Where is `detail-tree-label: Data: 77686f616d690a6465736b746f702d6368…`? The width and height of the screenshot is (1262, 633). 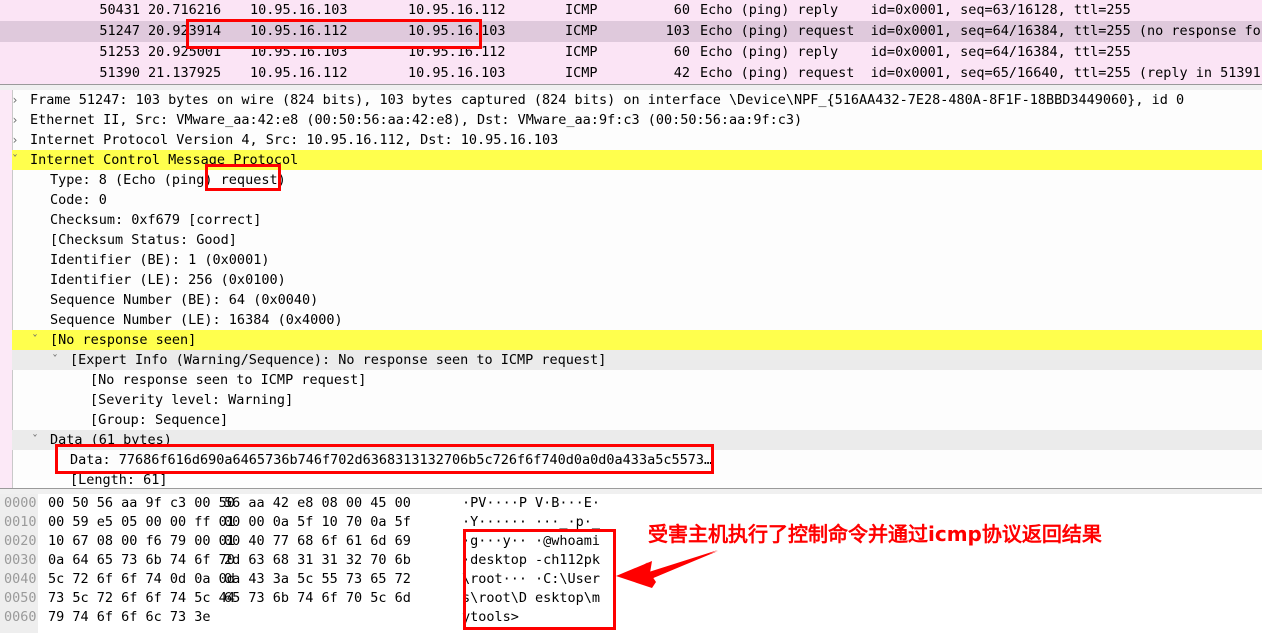
detail-tree-label: Data: 77686f616d690a6465736b746f702d6368… is located at coordinates (391, 460).